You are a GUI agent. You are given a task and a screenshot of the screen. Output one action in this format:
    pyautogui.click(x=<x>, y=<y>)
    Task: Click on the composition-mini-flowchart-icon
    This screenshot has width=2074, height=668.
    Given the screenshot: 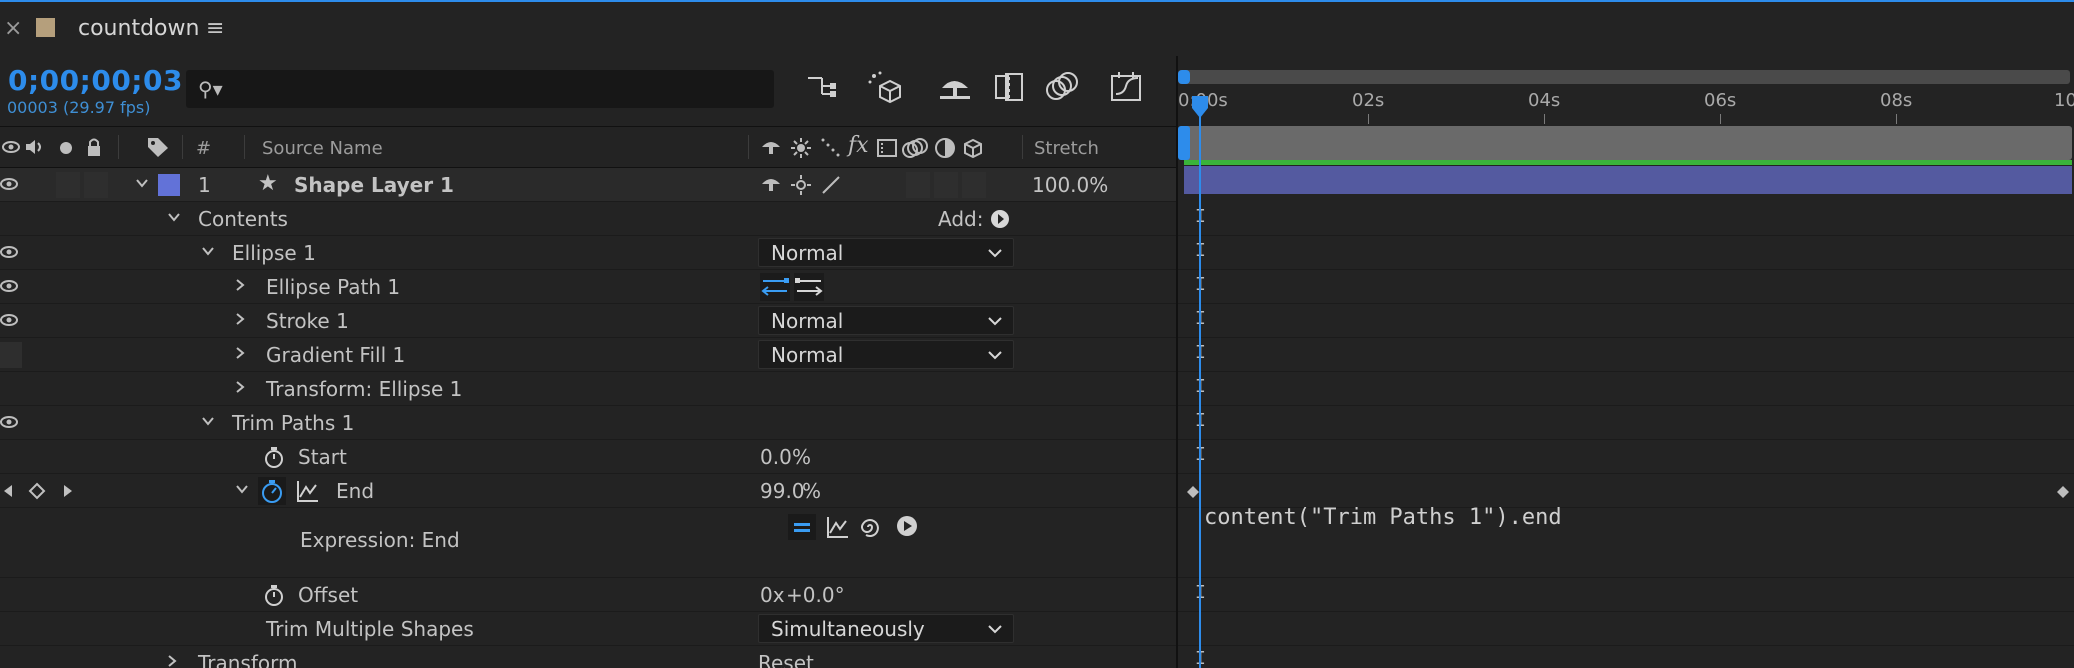 What is the action you would take?
    pyautogui.click(x=822, y=87)
    